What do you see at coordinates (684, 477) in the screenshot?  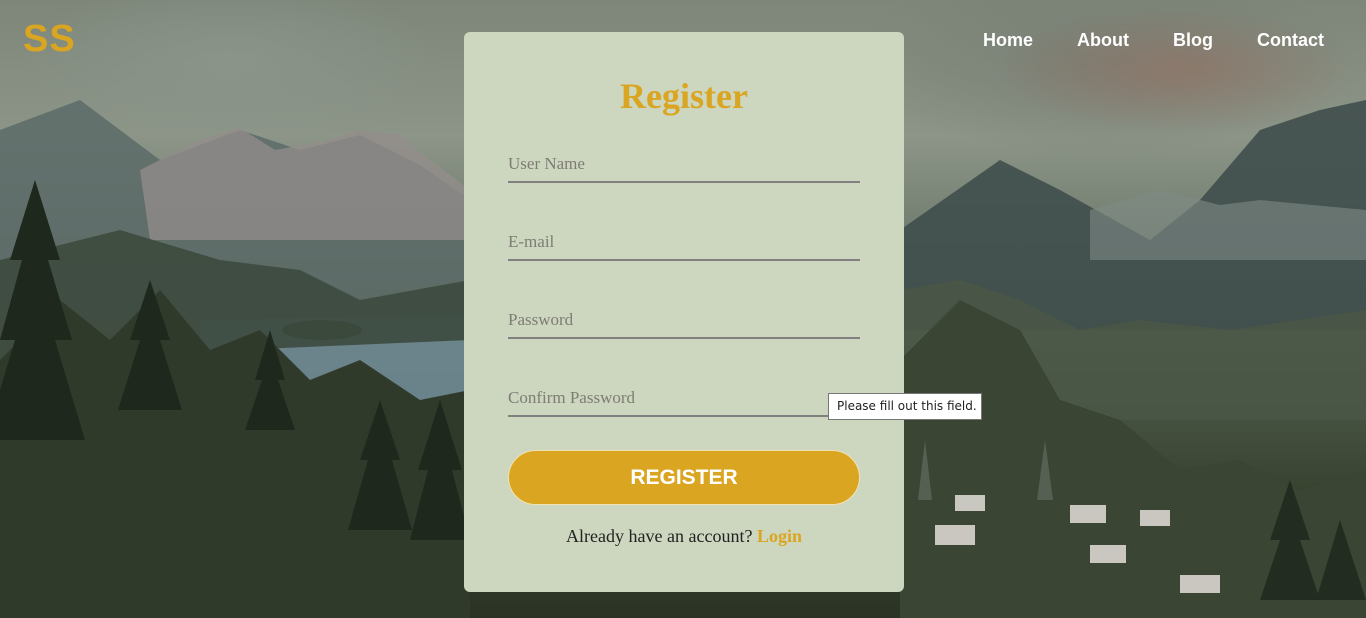 I see `register-button: REGISTER` at bounding box center [684, 477].